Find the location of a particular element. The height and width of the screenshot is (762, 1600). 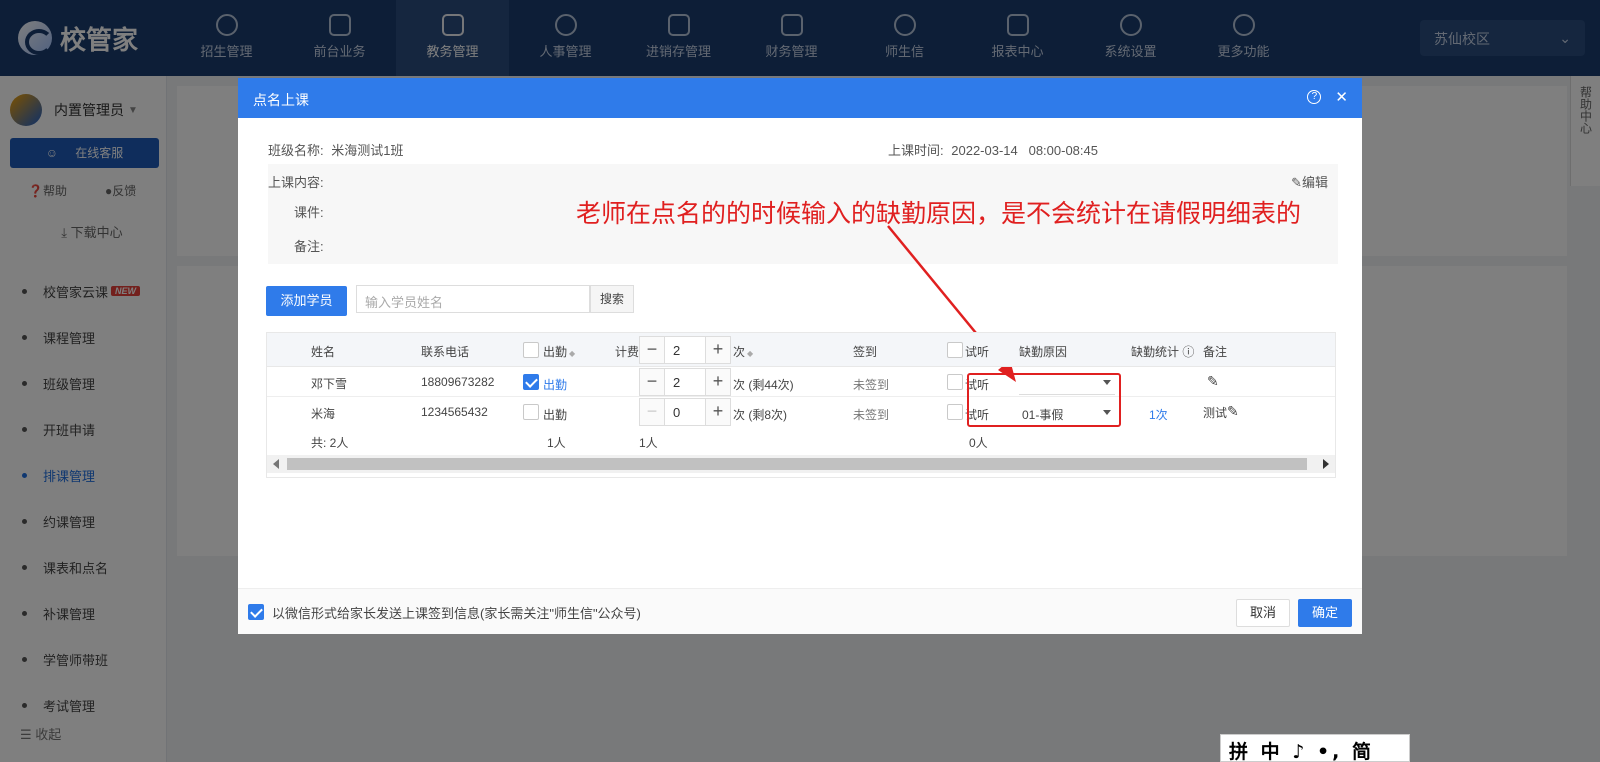

class-name-row: 班级名称: 米海测试1班 is located at coordinates (336, 150).